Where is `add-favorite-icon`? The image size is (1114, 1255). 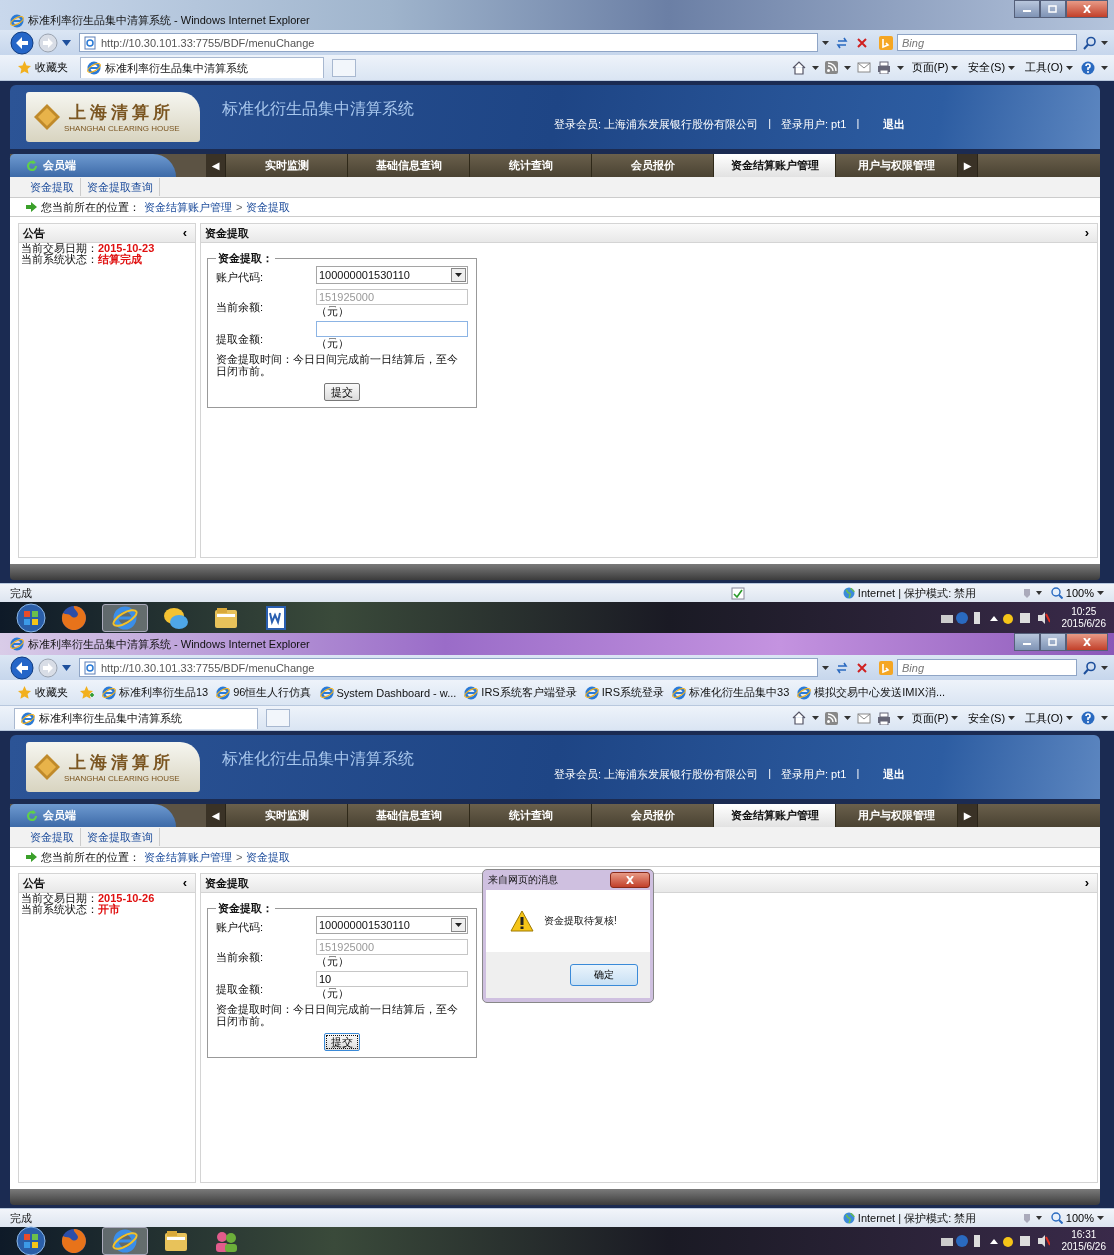
add-favorite-icon is located at coordinates (87, 692).